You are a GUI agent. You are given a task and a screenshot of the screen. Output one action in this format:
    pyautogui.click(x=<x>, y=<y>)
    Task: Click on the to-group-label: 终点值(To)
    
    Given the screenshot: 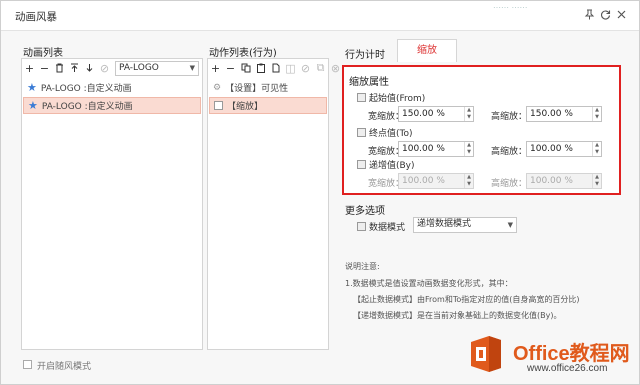 What is the action you would take?
    pyautogui.click(x=385, y=132)
    